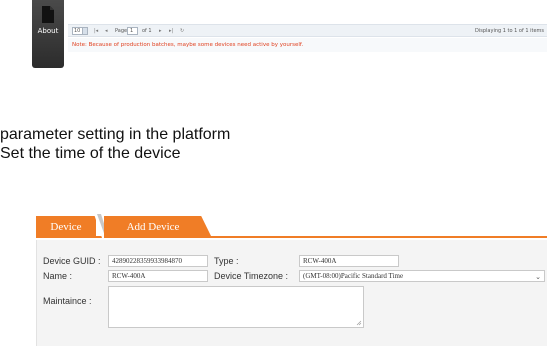 The image size is (547, 346). What do you see at coordinates (132, 31) in the screenshot?
I see `page-number-input: 1` at bounding box center [132, 31].